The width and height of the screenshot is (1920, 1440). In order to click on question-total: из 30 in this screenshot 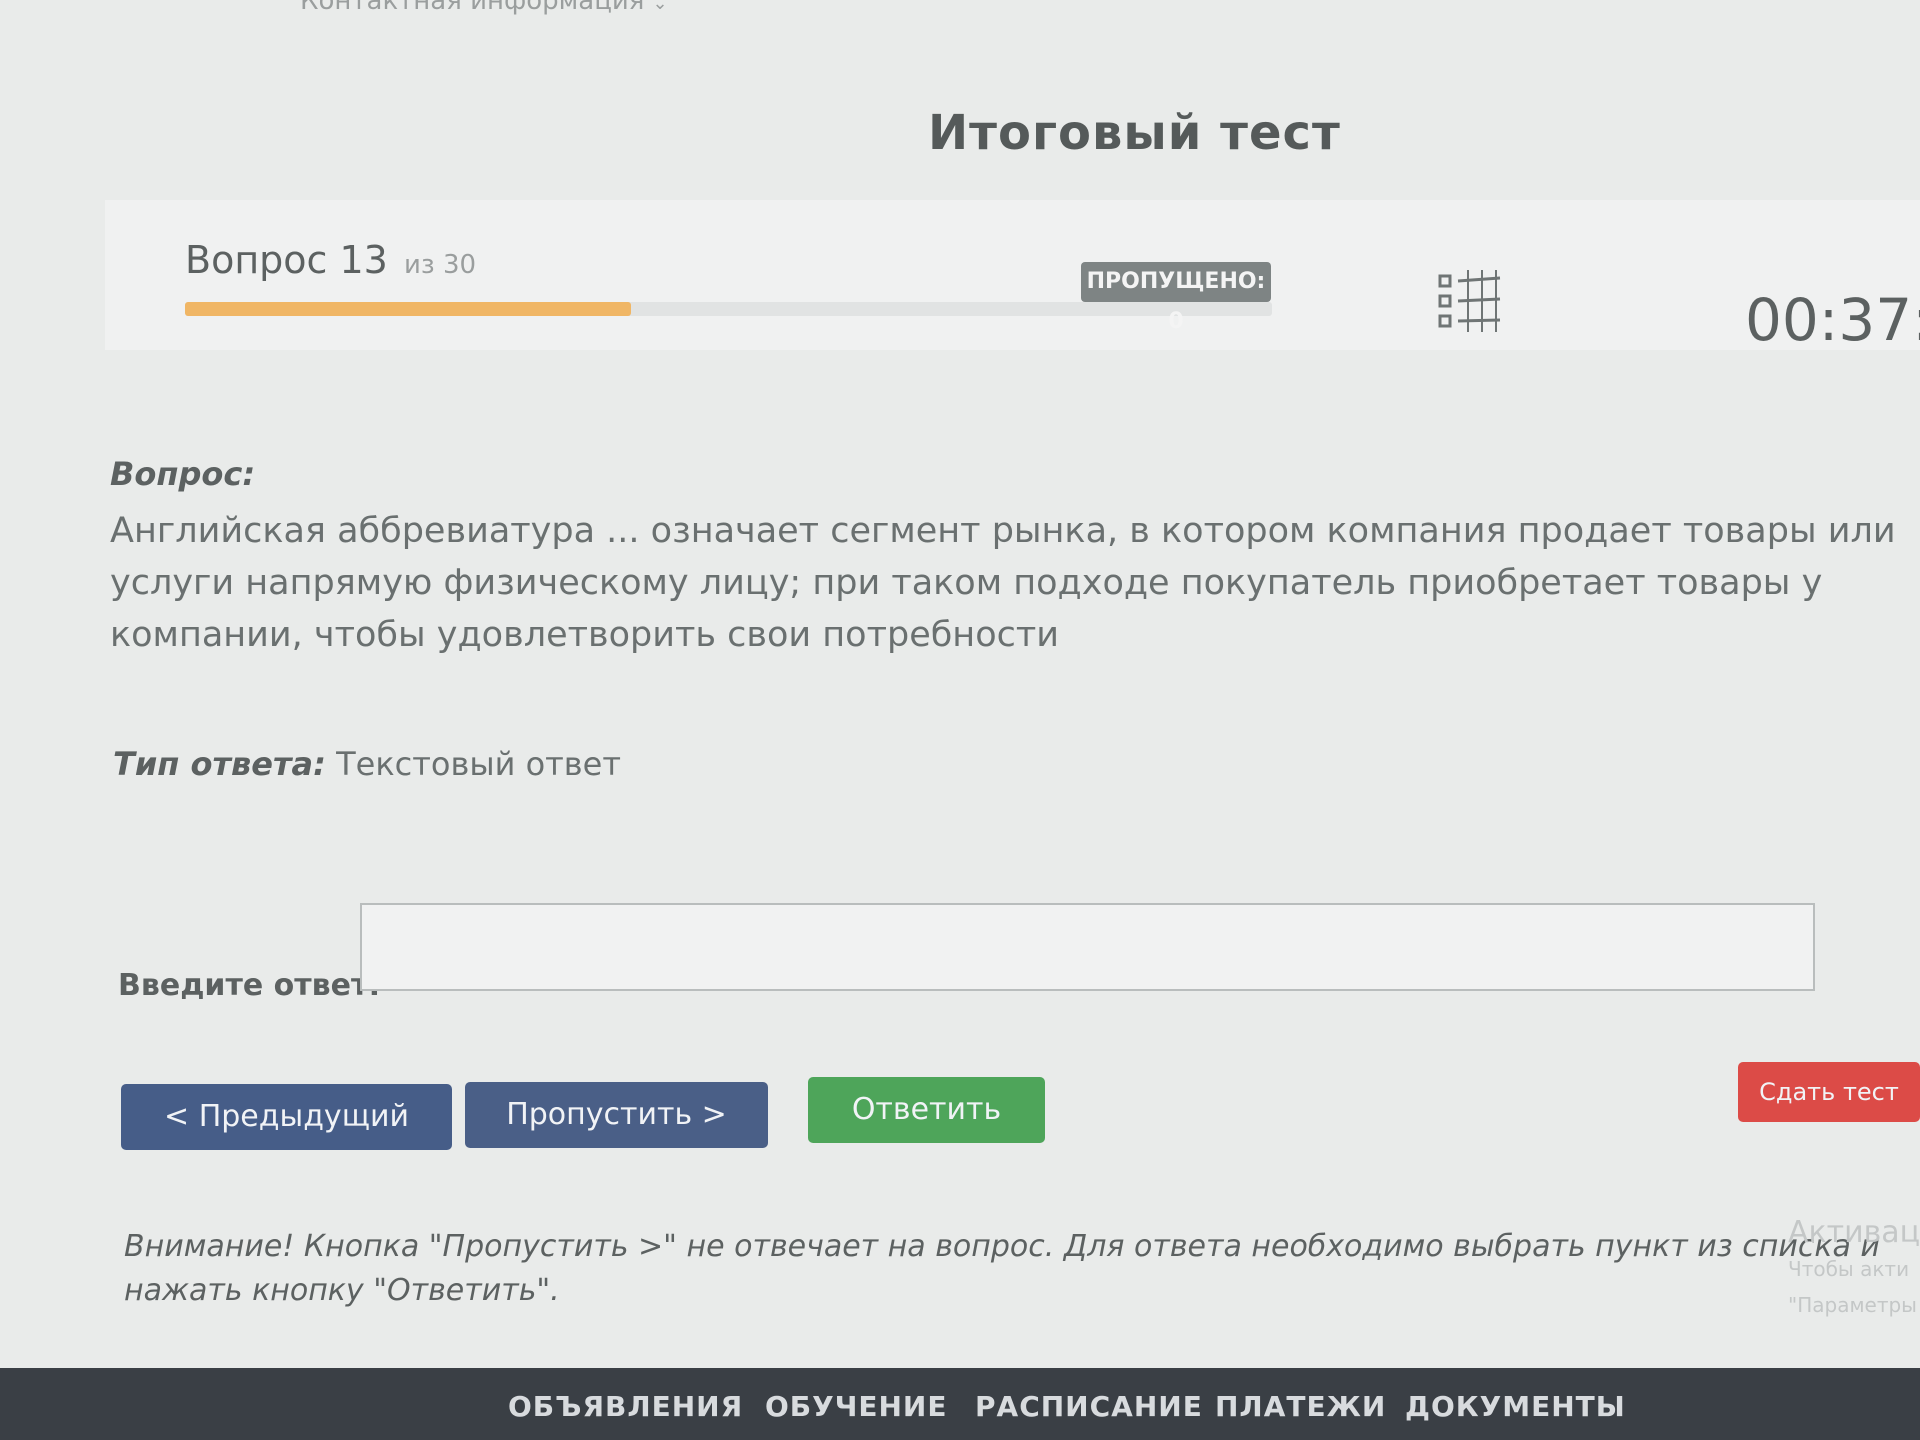, I will do `click(440, 265)`.